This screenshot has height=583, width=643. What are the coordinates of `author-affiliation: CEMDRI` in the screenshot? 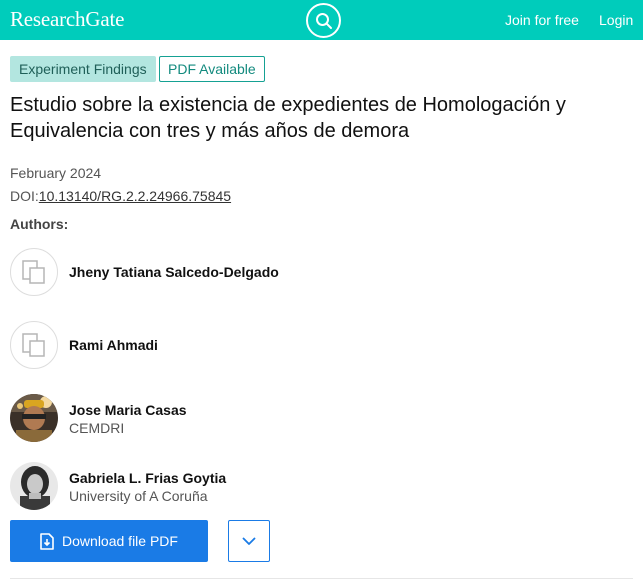 It's located at (96, 428).